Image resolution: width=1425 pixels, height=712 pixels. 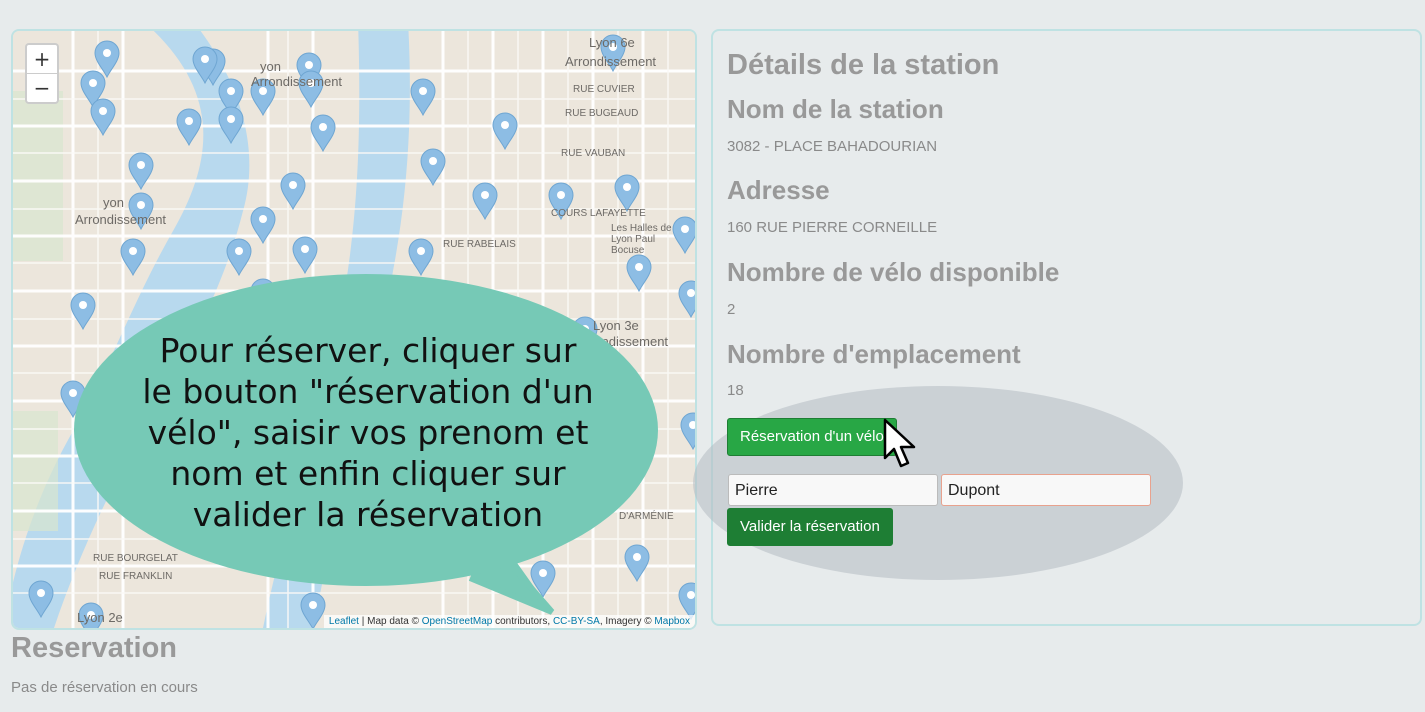 I want to click on lastname-field: Dupont, so click(x=1046, y=490).